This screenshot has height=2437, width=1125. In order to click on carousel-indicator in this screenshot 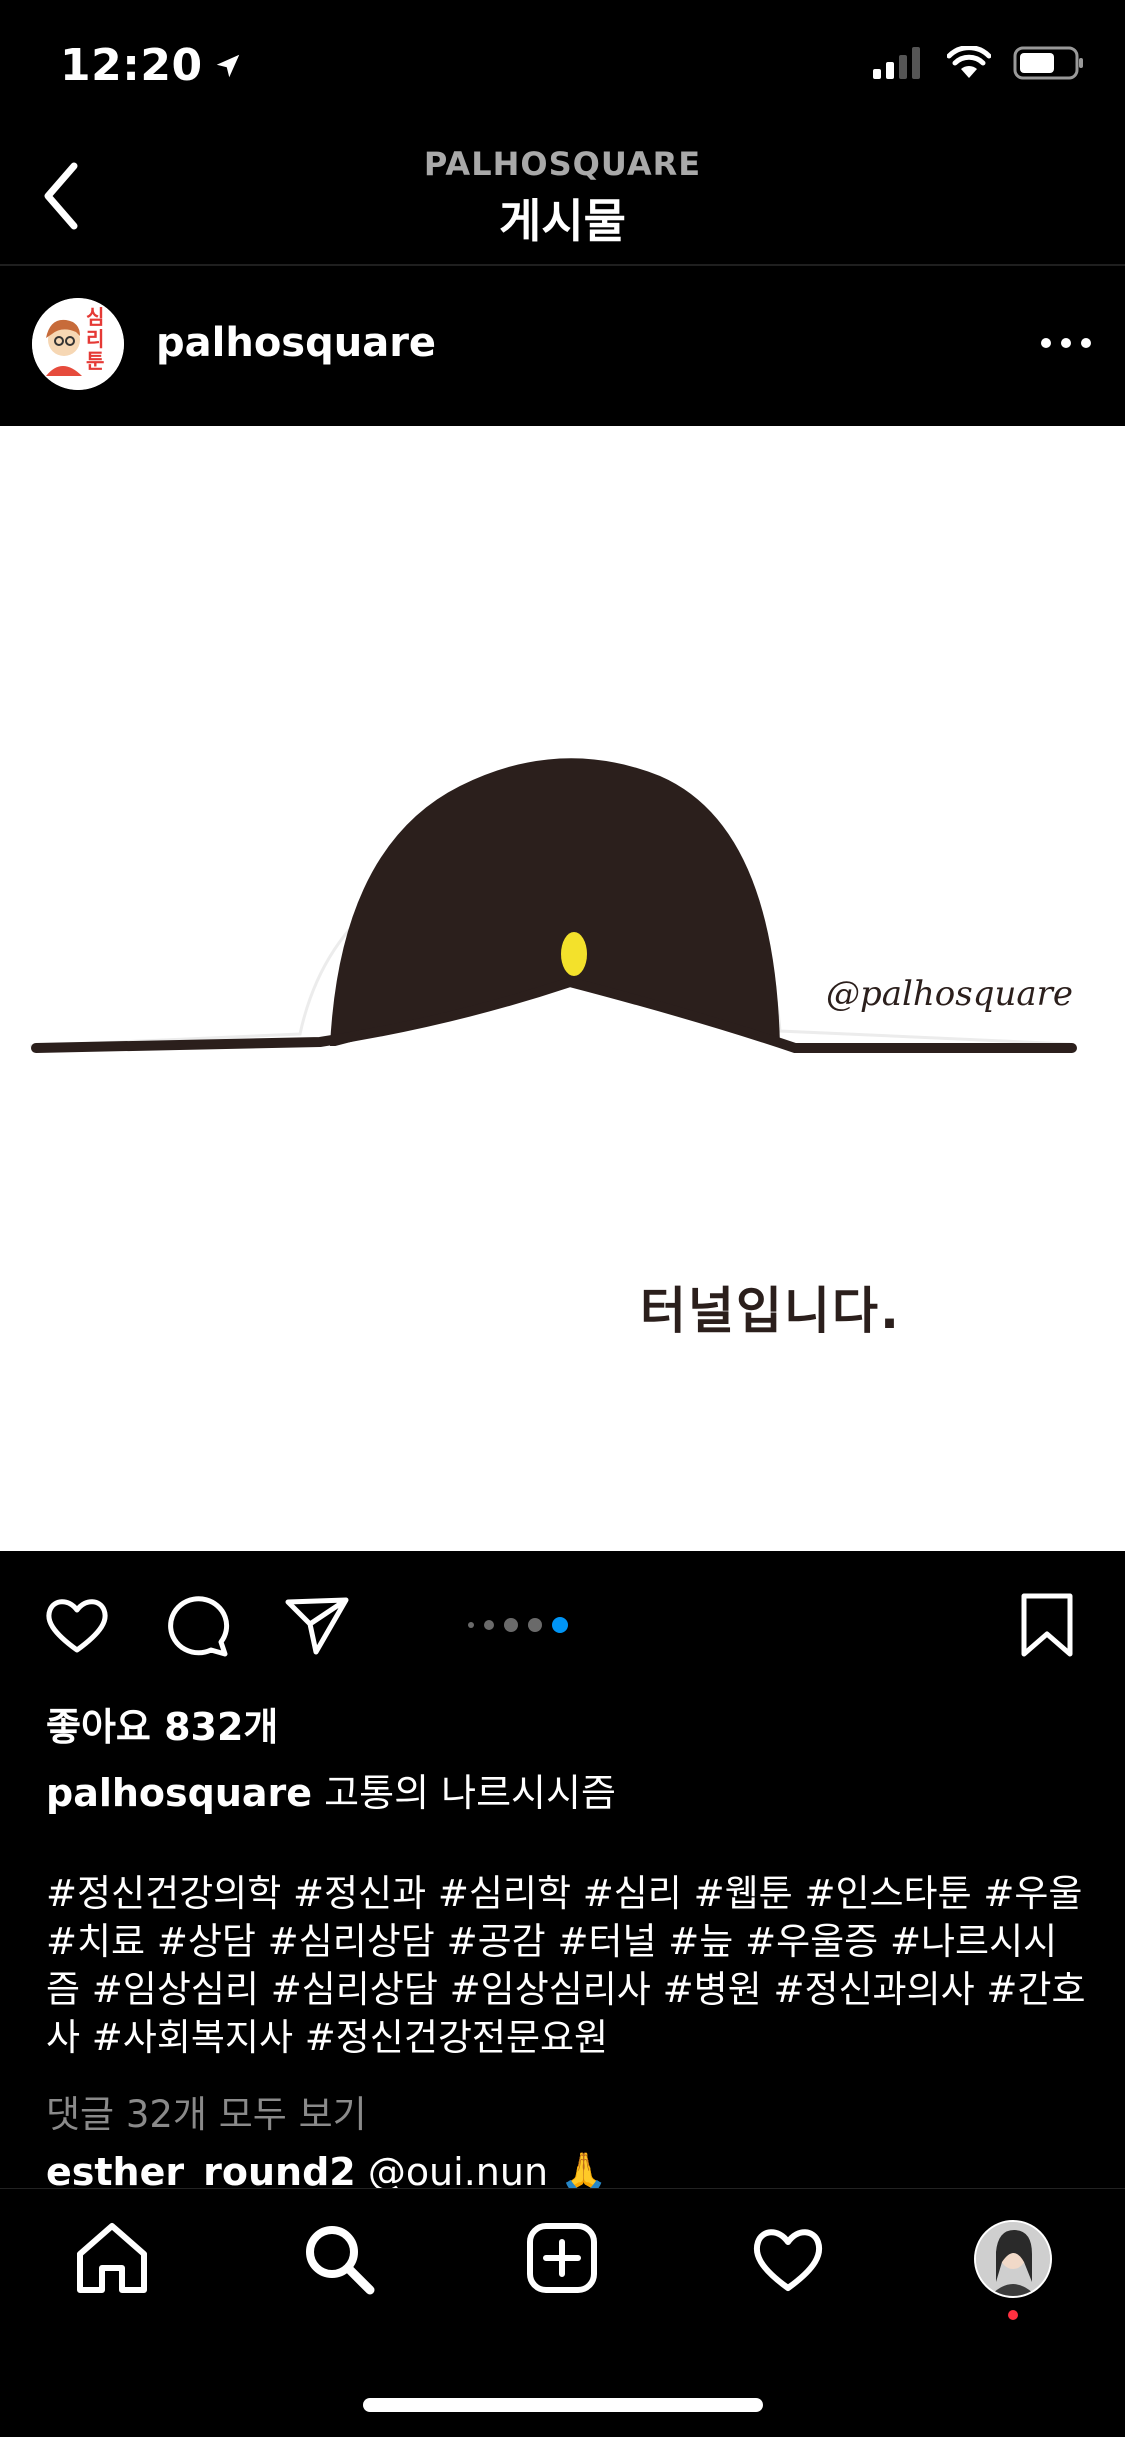, I will do `click(518, 1625)`.